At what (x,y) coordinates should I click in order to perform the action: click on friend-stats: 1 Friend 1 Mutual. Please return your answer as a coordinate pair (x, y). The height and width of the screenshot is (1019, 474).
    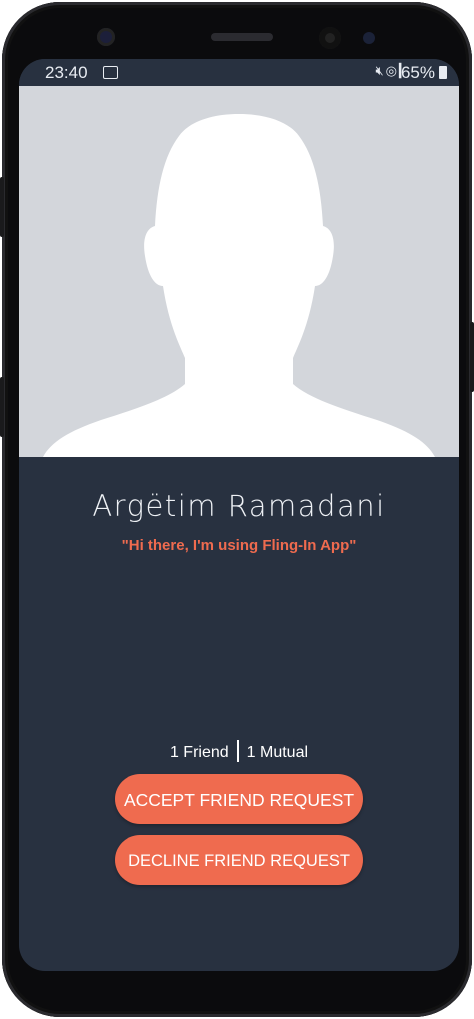
    Looking at the image, I should click on (239, 752).